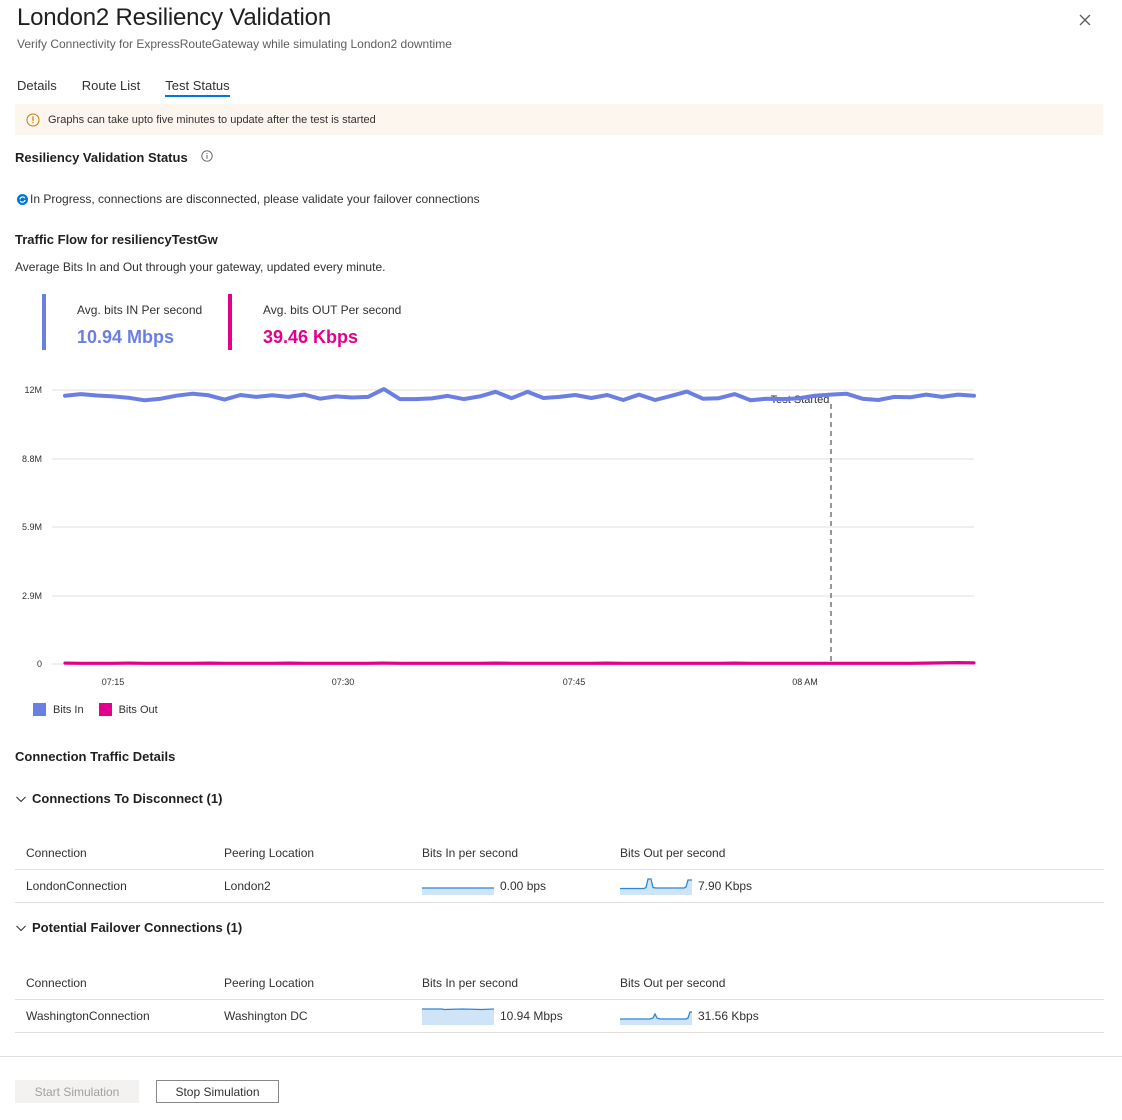  I want to click on y-tick-label: 8.8M, so click(32, 459).